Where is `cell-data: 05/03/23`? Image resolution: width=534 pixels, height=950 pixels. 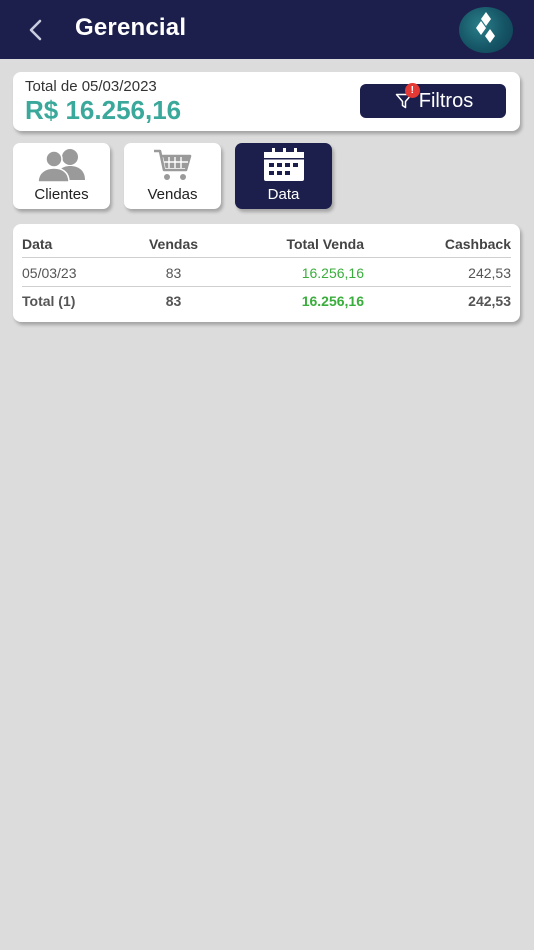 cell-data: 05/03/23 is located at coordinates (49, 272).